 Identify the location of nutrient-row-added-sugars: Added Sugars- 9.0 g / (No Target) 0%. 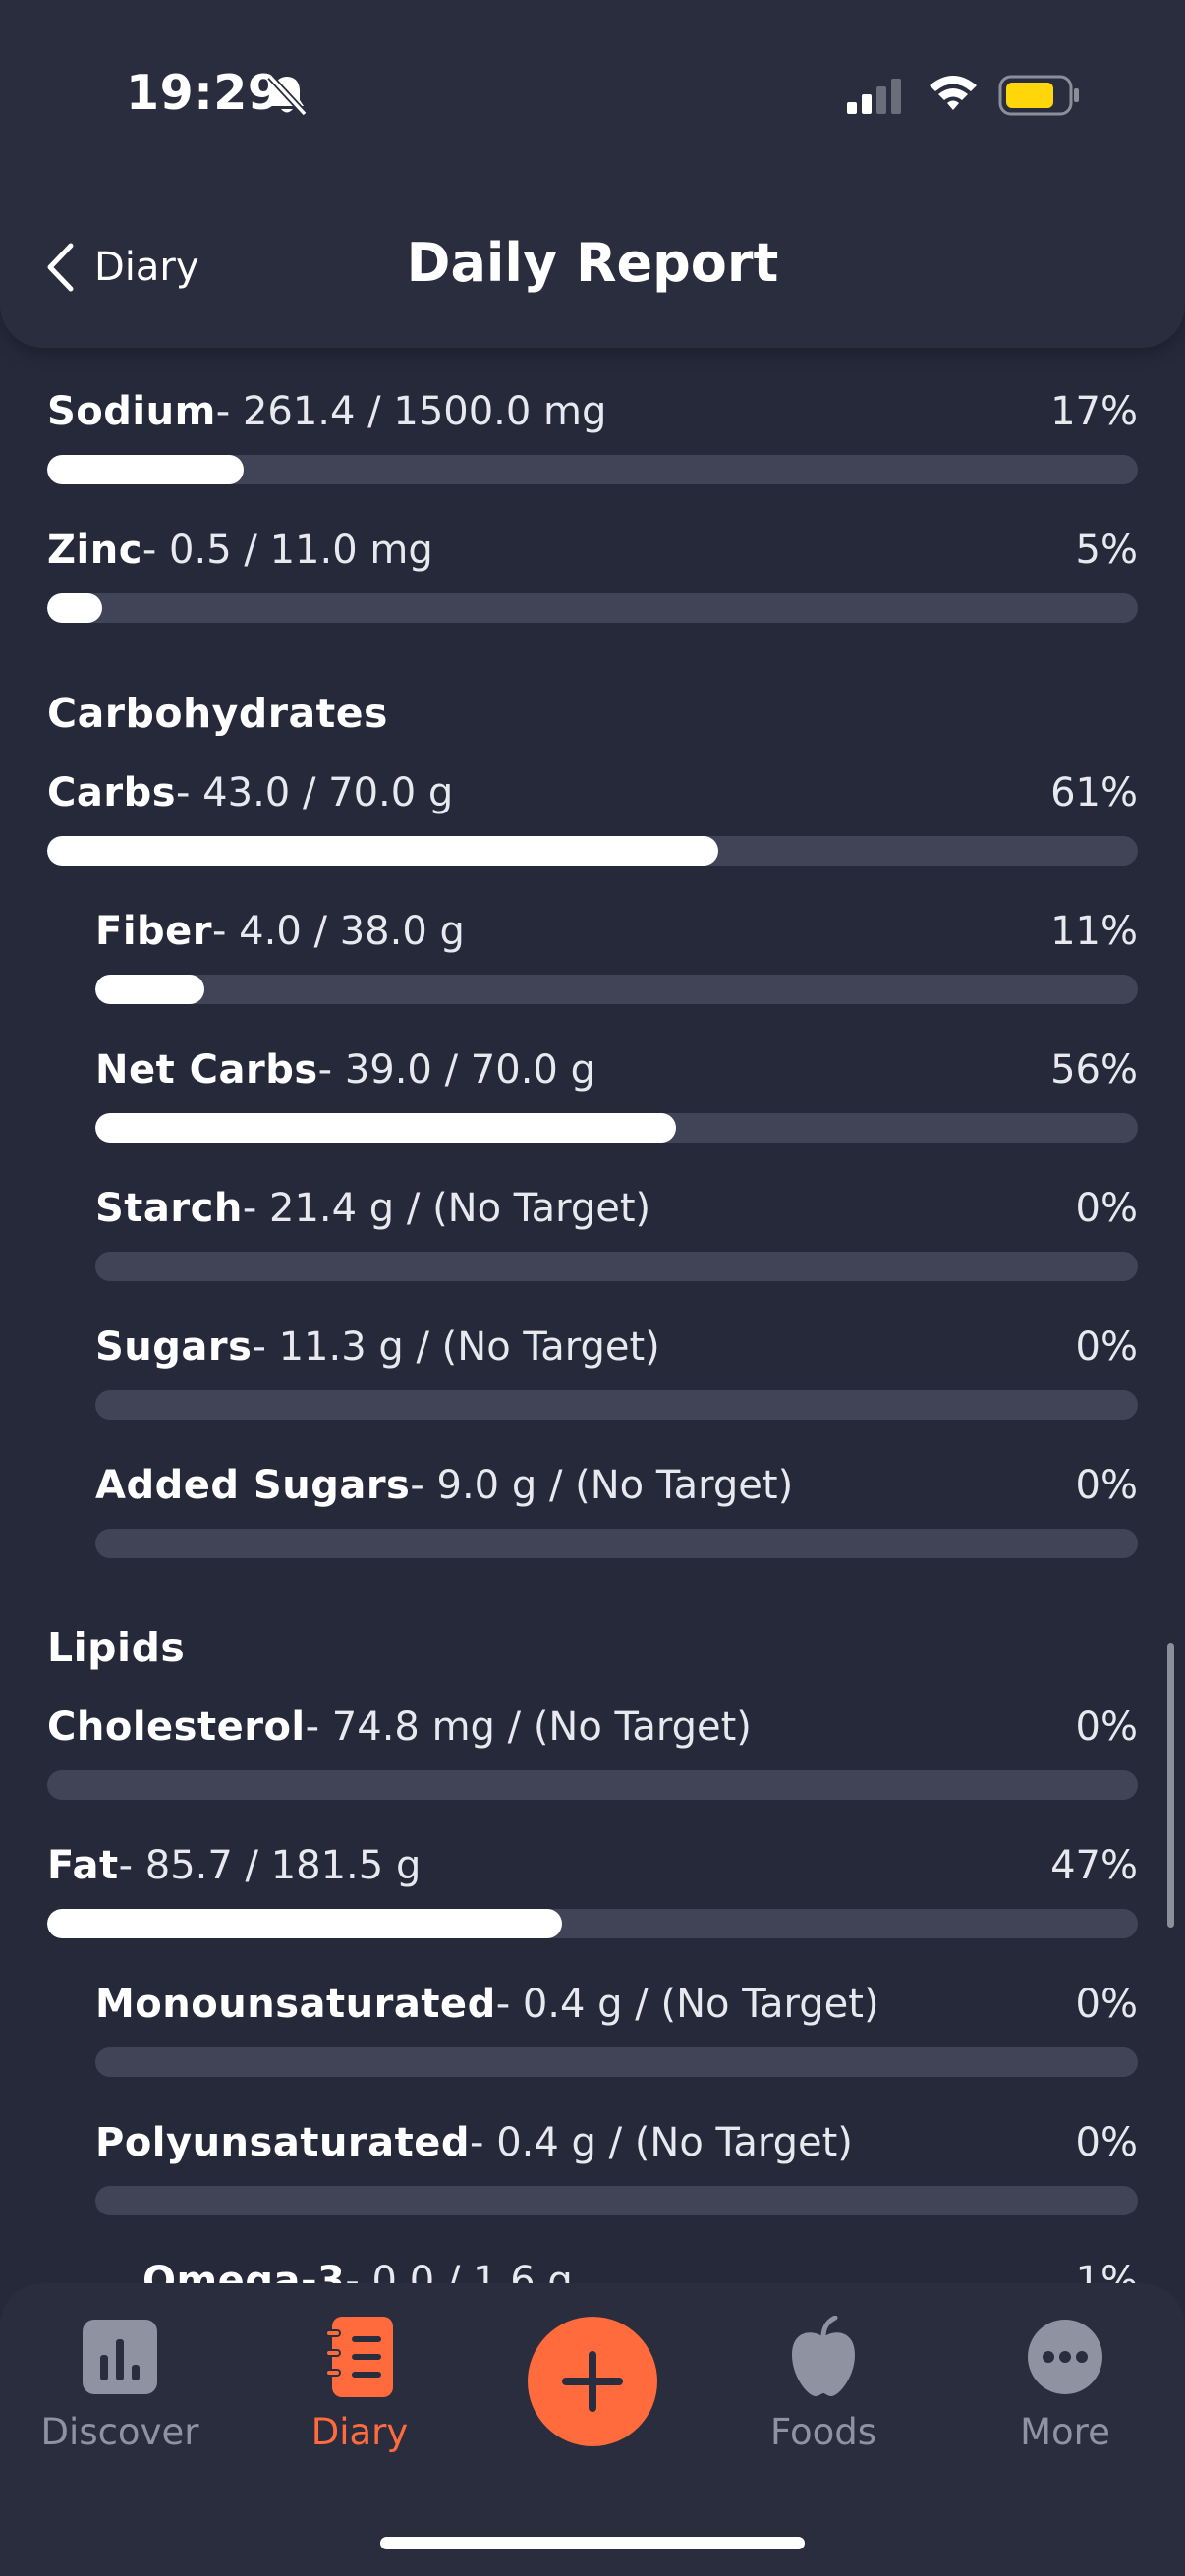
(617, 1510).